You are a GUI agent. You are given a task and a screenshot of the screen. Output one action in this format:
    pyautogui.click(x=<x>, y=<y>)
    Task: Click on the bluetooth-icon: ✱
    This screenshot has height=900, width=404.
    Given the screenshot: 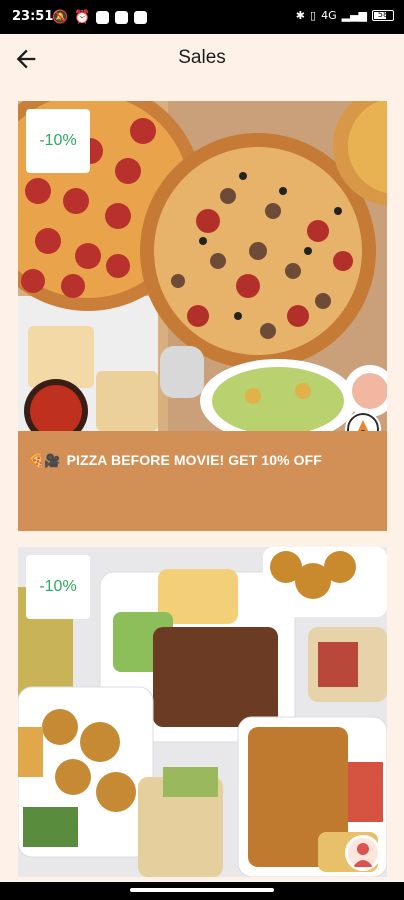 What is the action you would take?
    pyautogui.click(x=300, y=15)
    